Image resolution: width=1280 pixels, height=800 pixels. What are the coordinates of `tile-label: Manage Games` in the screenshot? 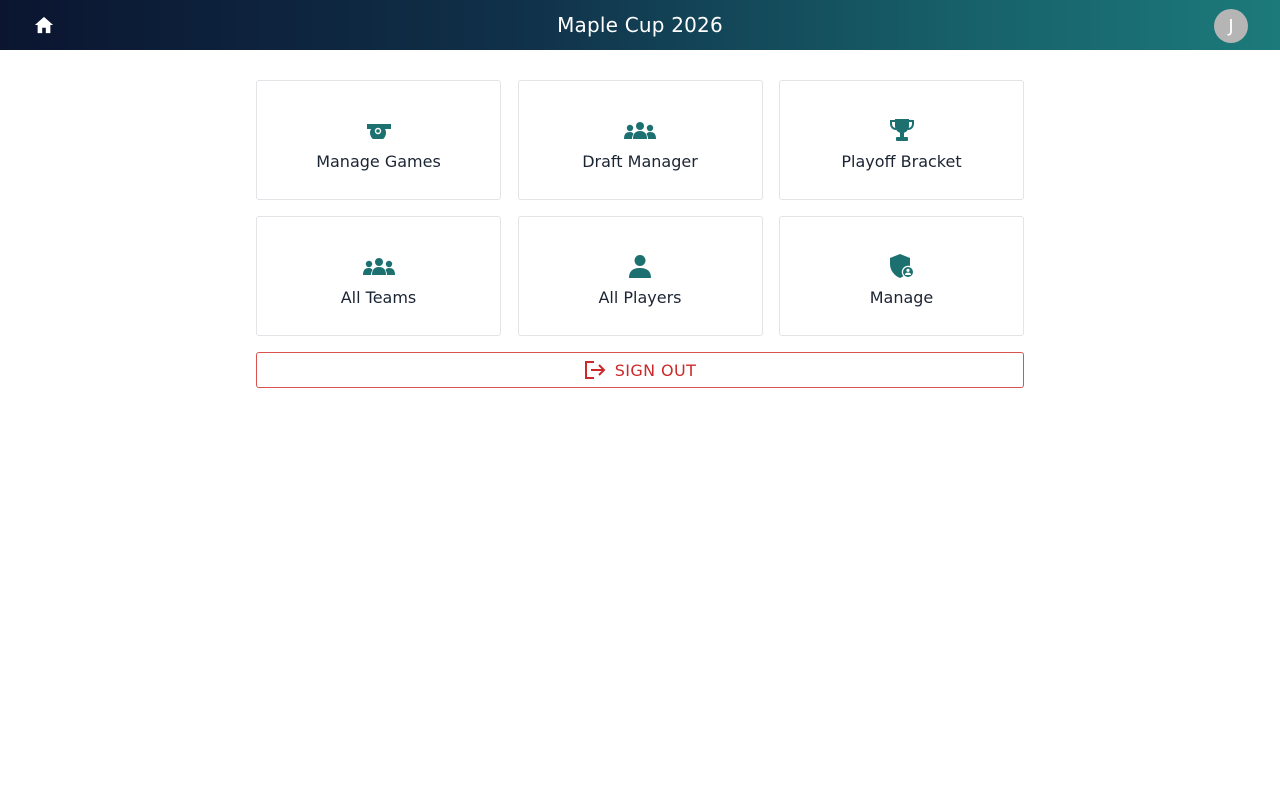 It's located at (378, 161).